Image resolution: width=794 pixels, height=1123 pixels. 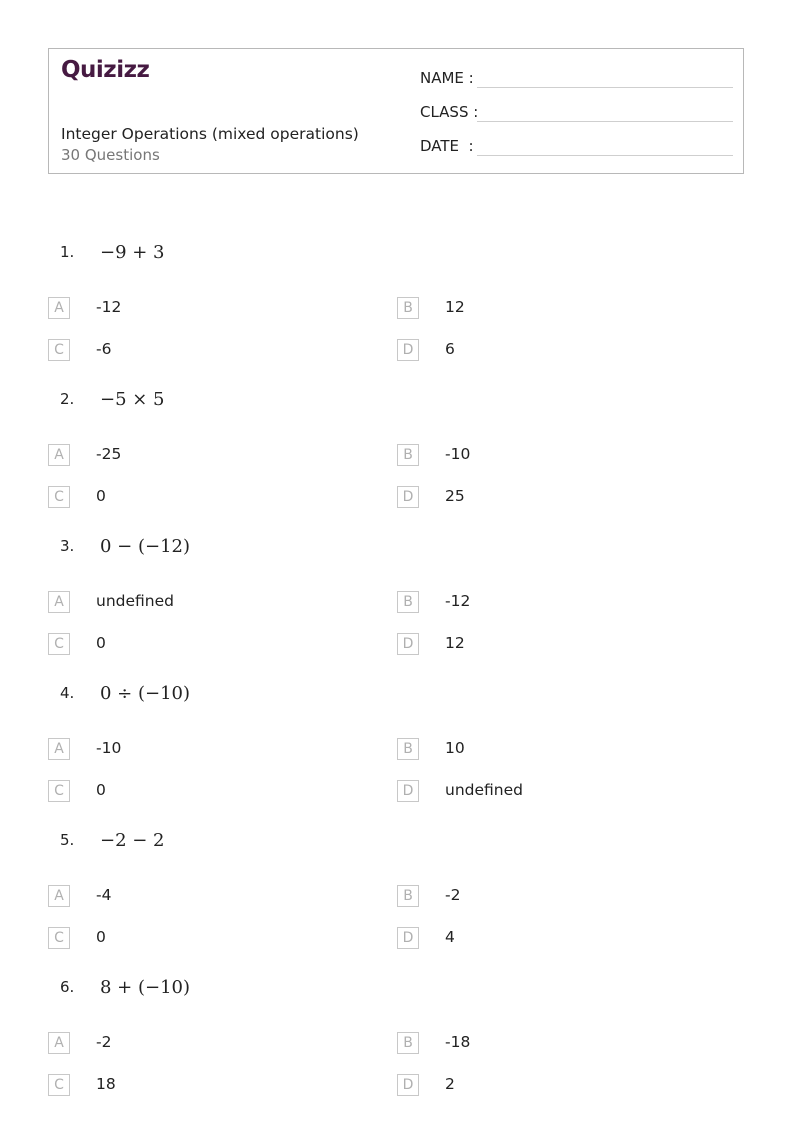 What do you see at coordinates (605, 155) in the screenshot?
I see `date-line` at bounding box center [605, 155].